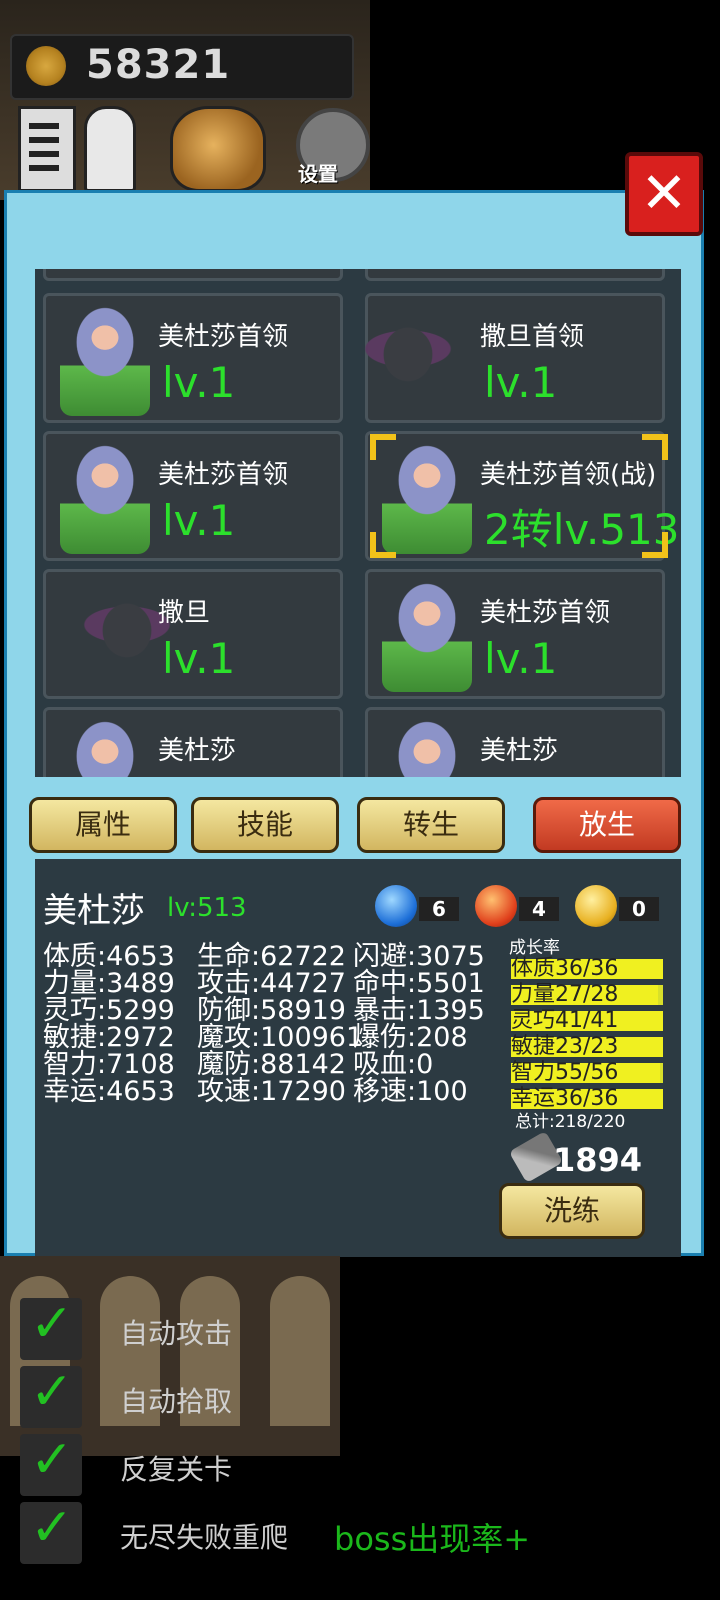 The width and height of the screenshot is (720, 1600). What do you see at coordinates (587, 969) in the screenshot?
I see `growth-bar: 体质36/36` at bounding box center [587, 969].